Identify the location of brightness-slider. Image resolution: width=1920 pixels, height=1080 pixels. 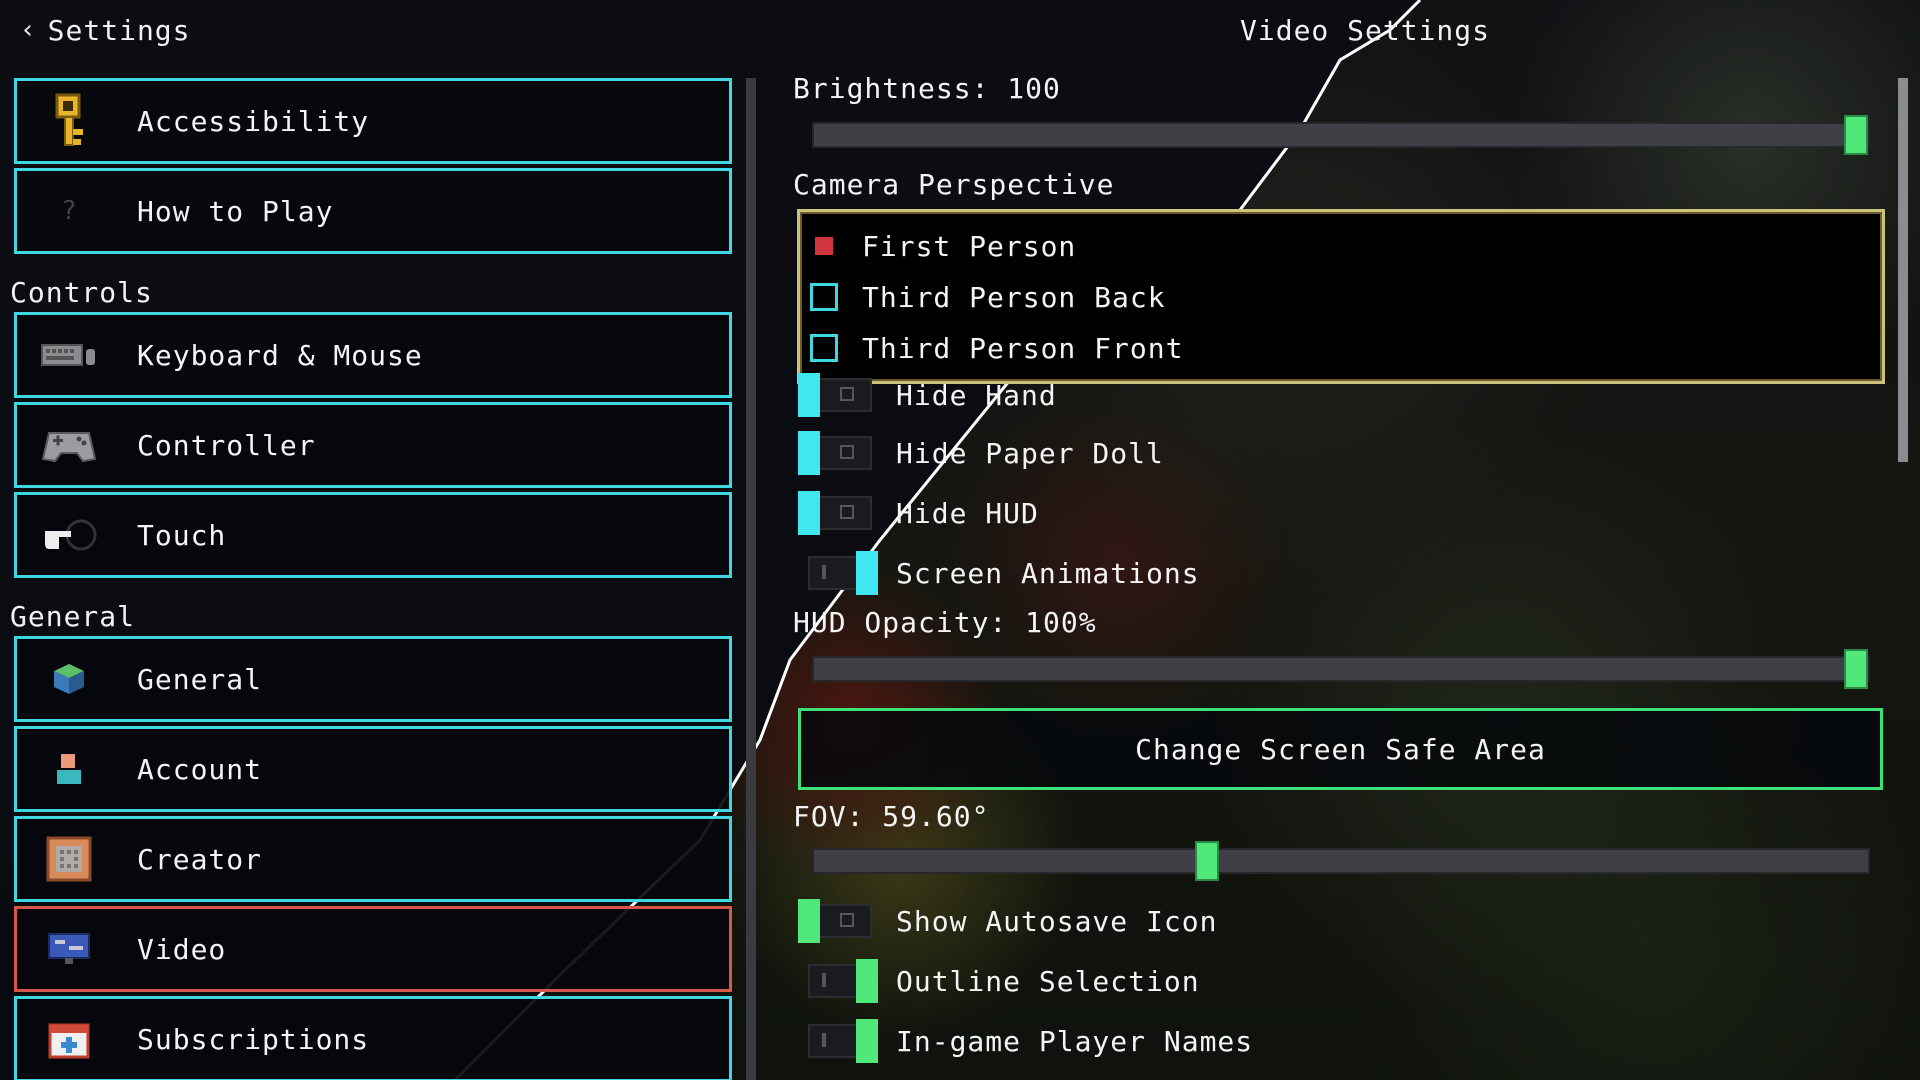
(1341, 135).